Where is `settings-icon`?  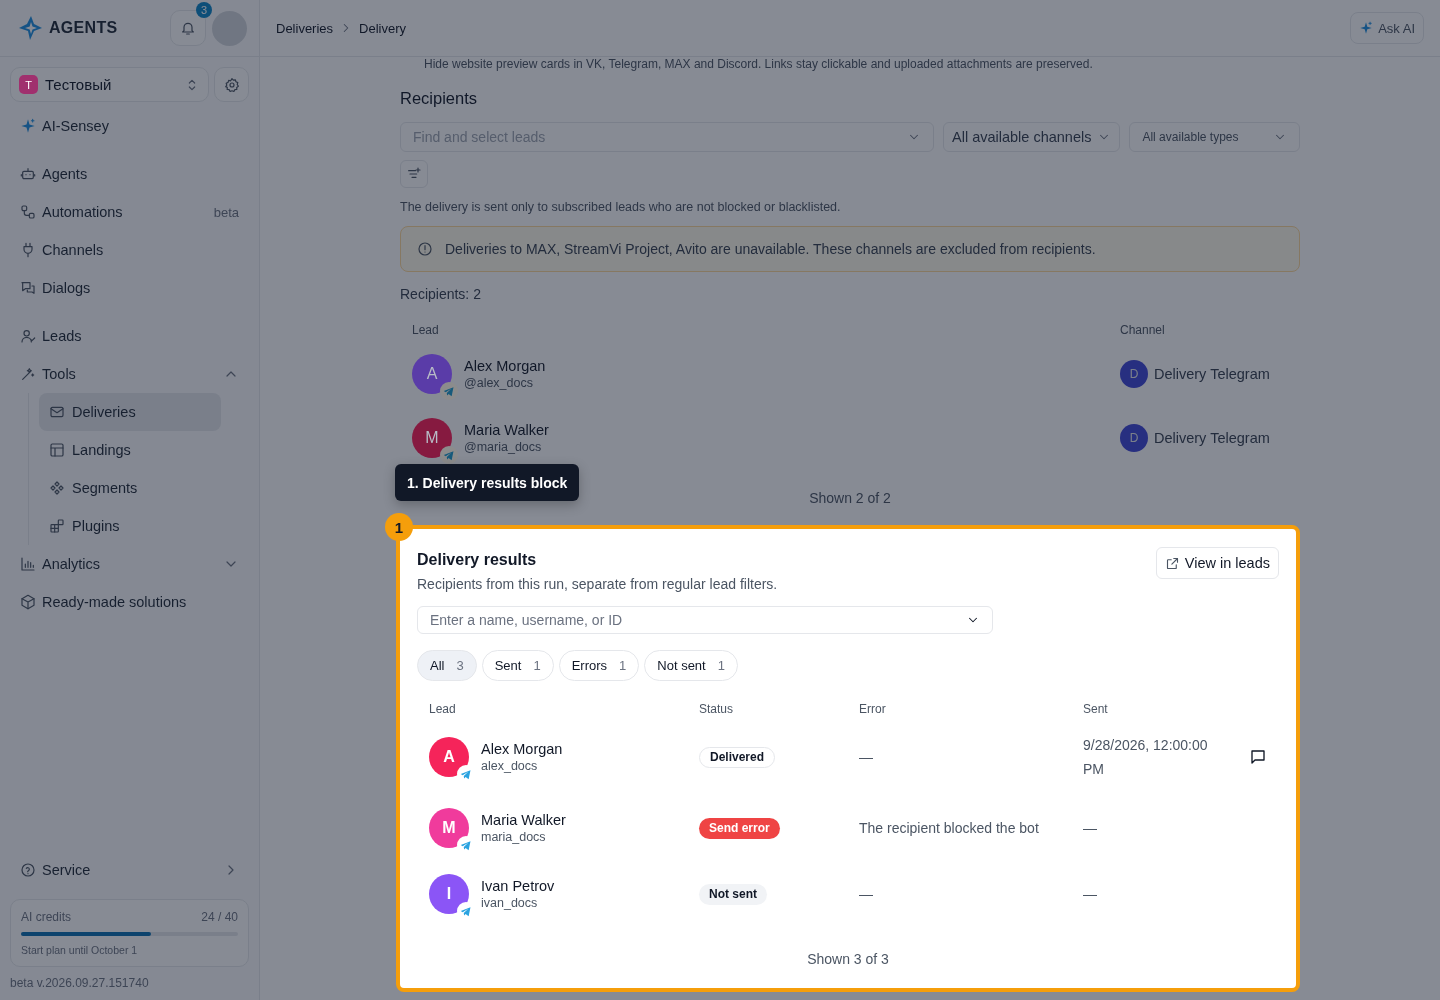 settings-icon is located at coordinates (231, 84).